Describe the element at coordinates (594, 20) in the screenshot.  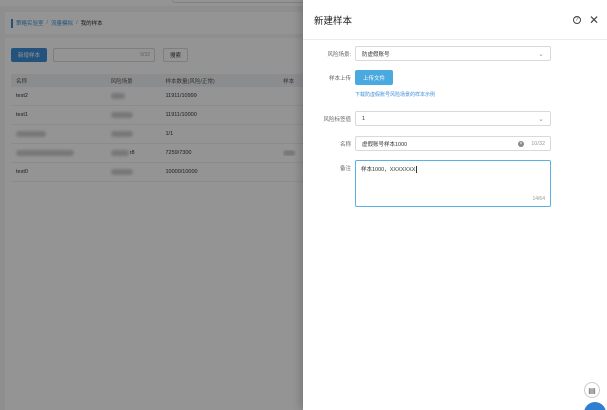
I see `close-icon: ✕` at that location.